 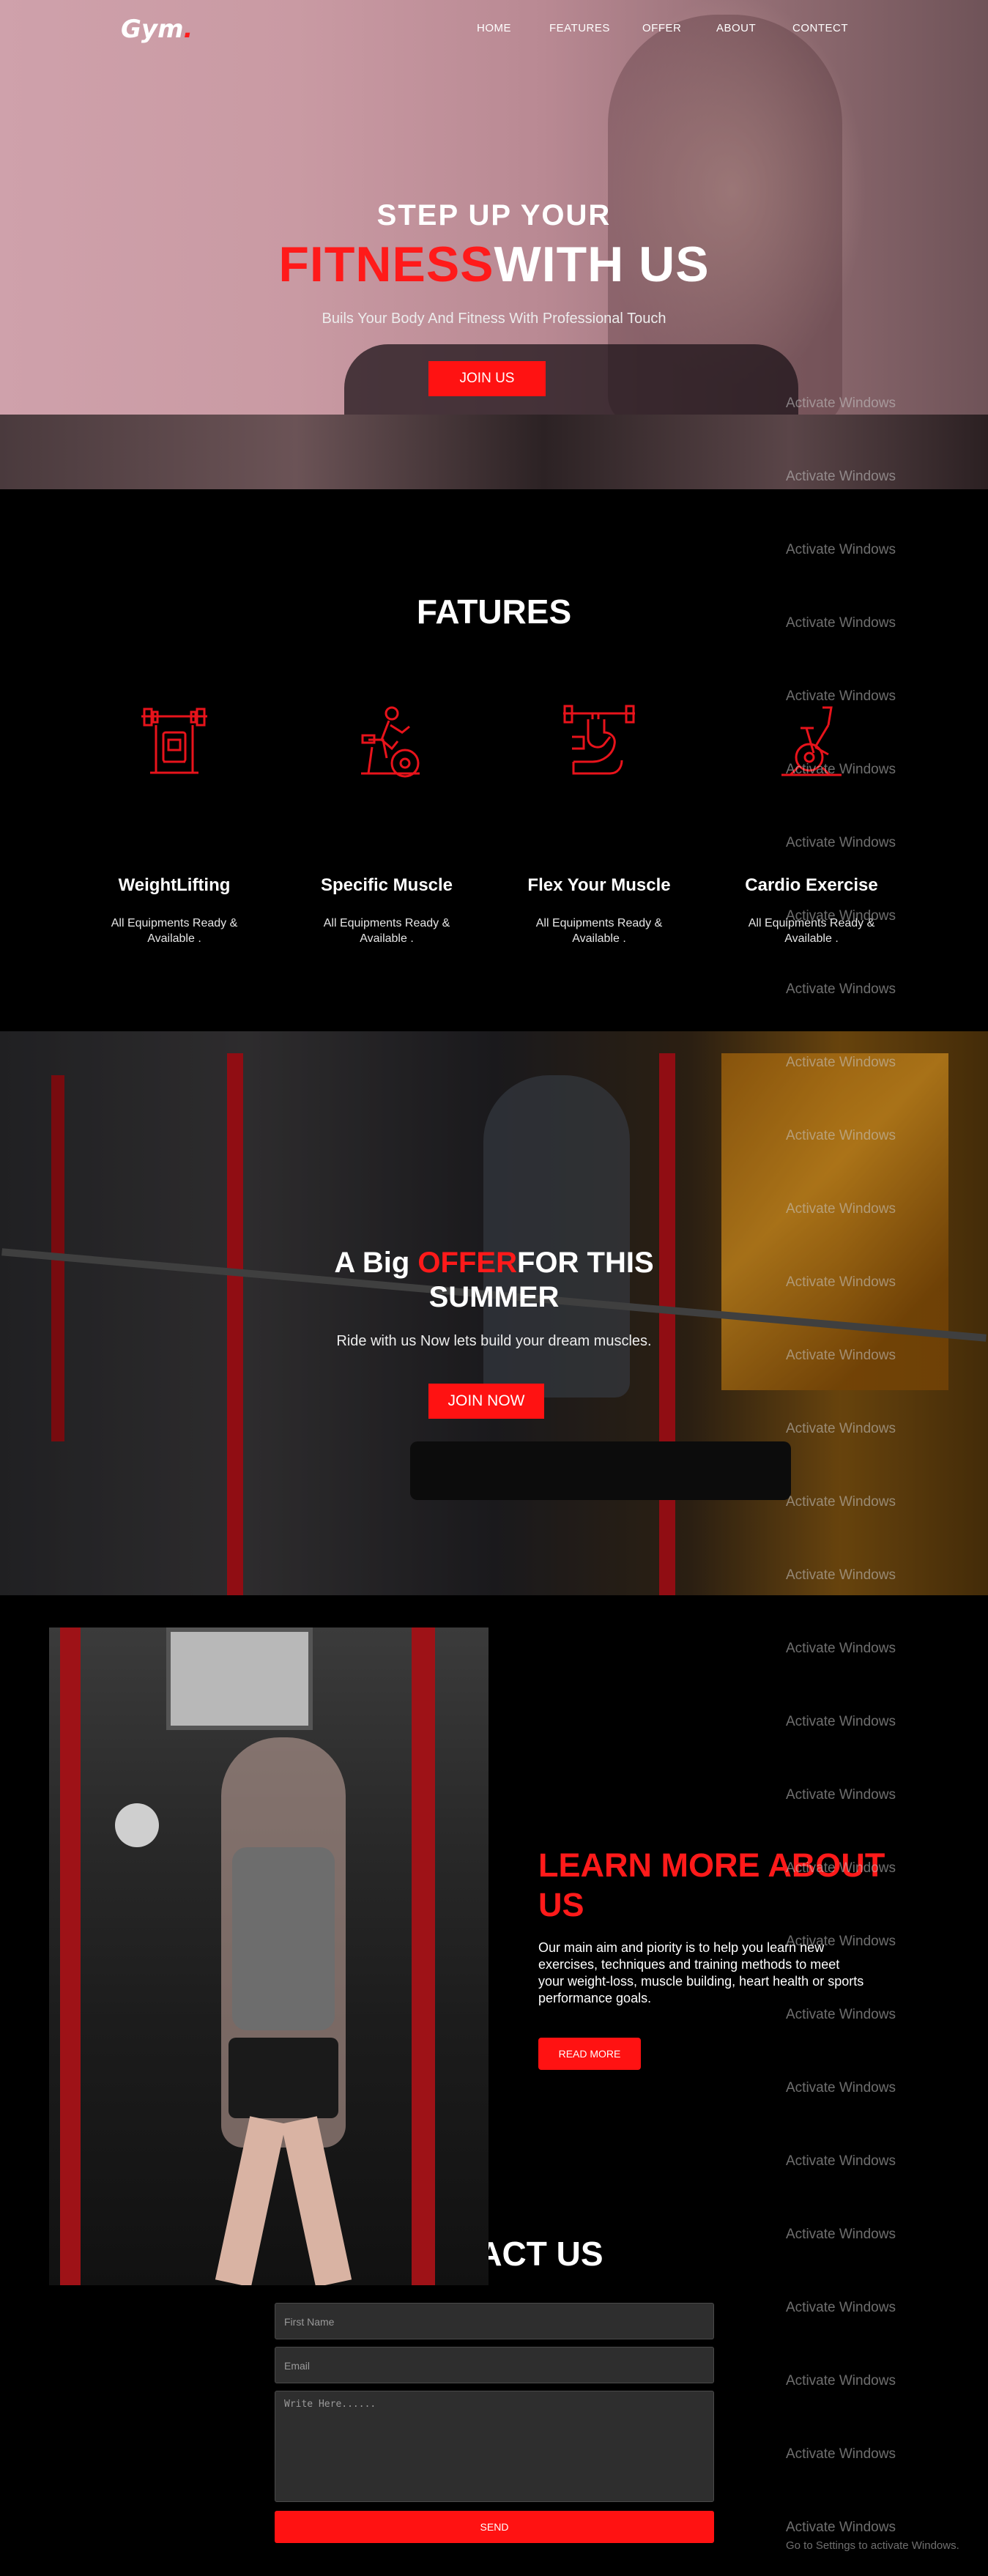 What do you see at coordinates (579, 28) in the screenshot?
I see `nav-features: FEATURES` at bounding box center [579, 28].